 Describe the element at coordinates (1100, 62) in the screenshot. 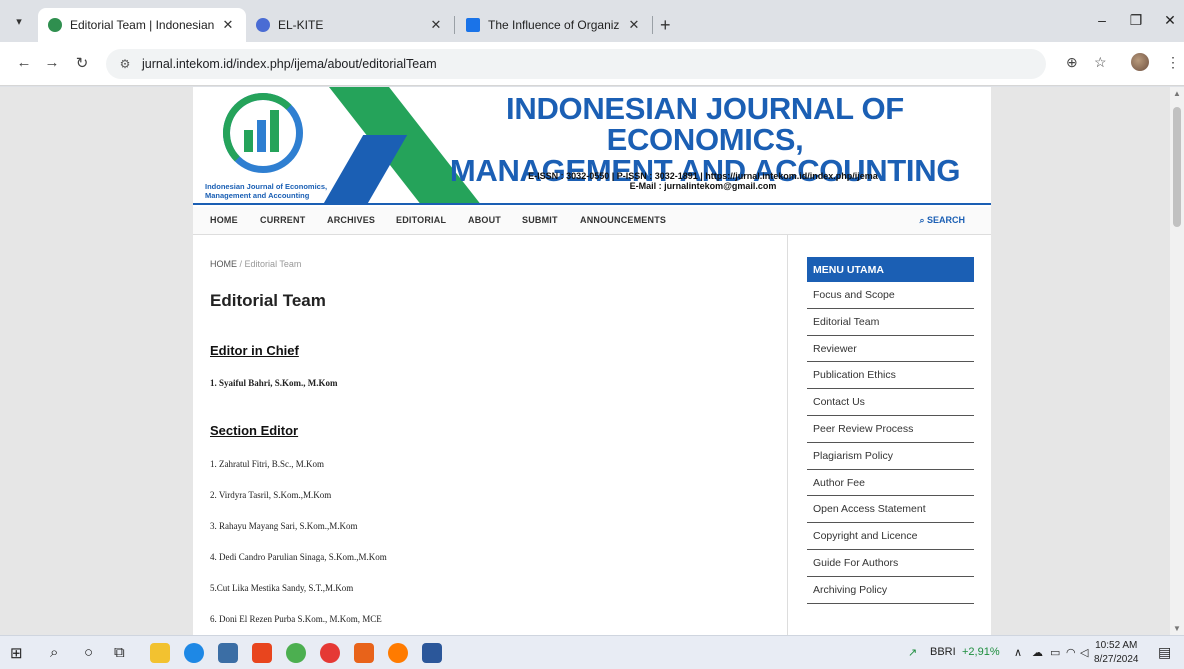

I see `bookmark-star-icon: ☆` at that location.